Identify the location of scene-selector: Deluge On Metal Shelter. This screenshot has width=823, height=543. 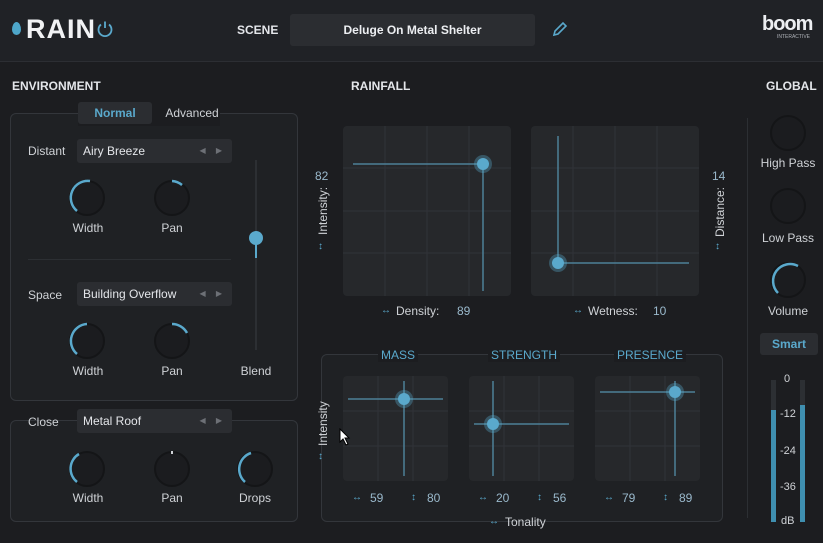
(412, 30).